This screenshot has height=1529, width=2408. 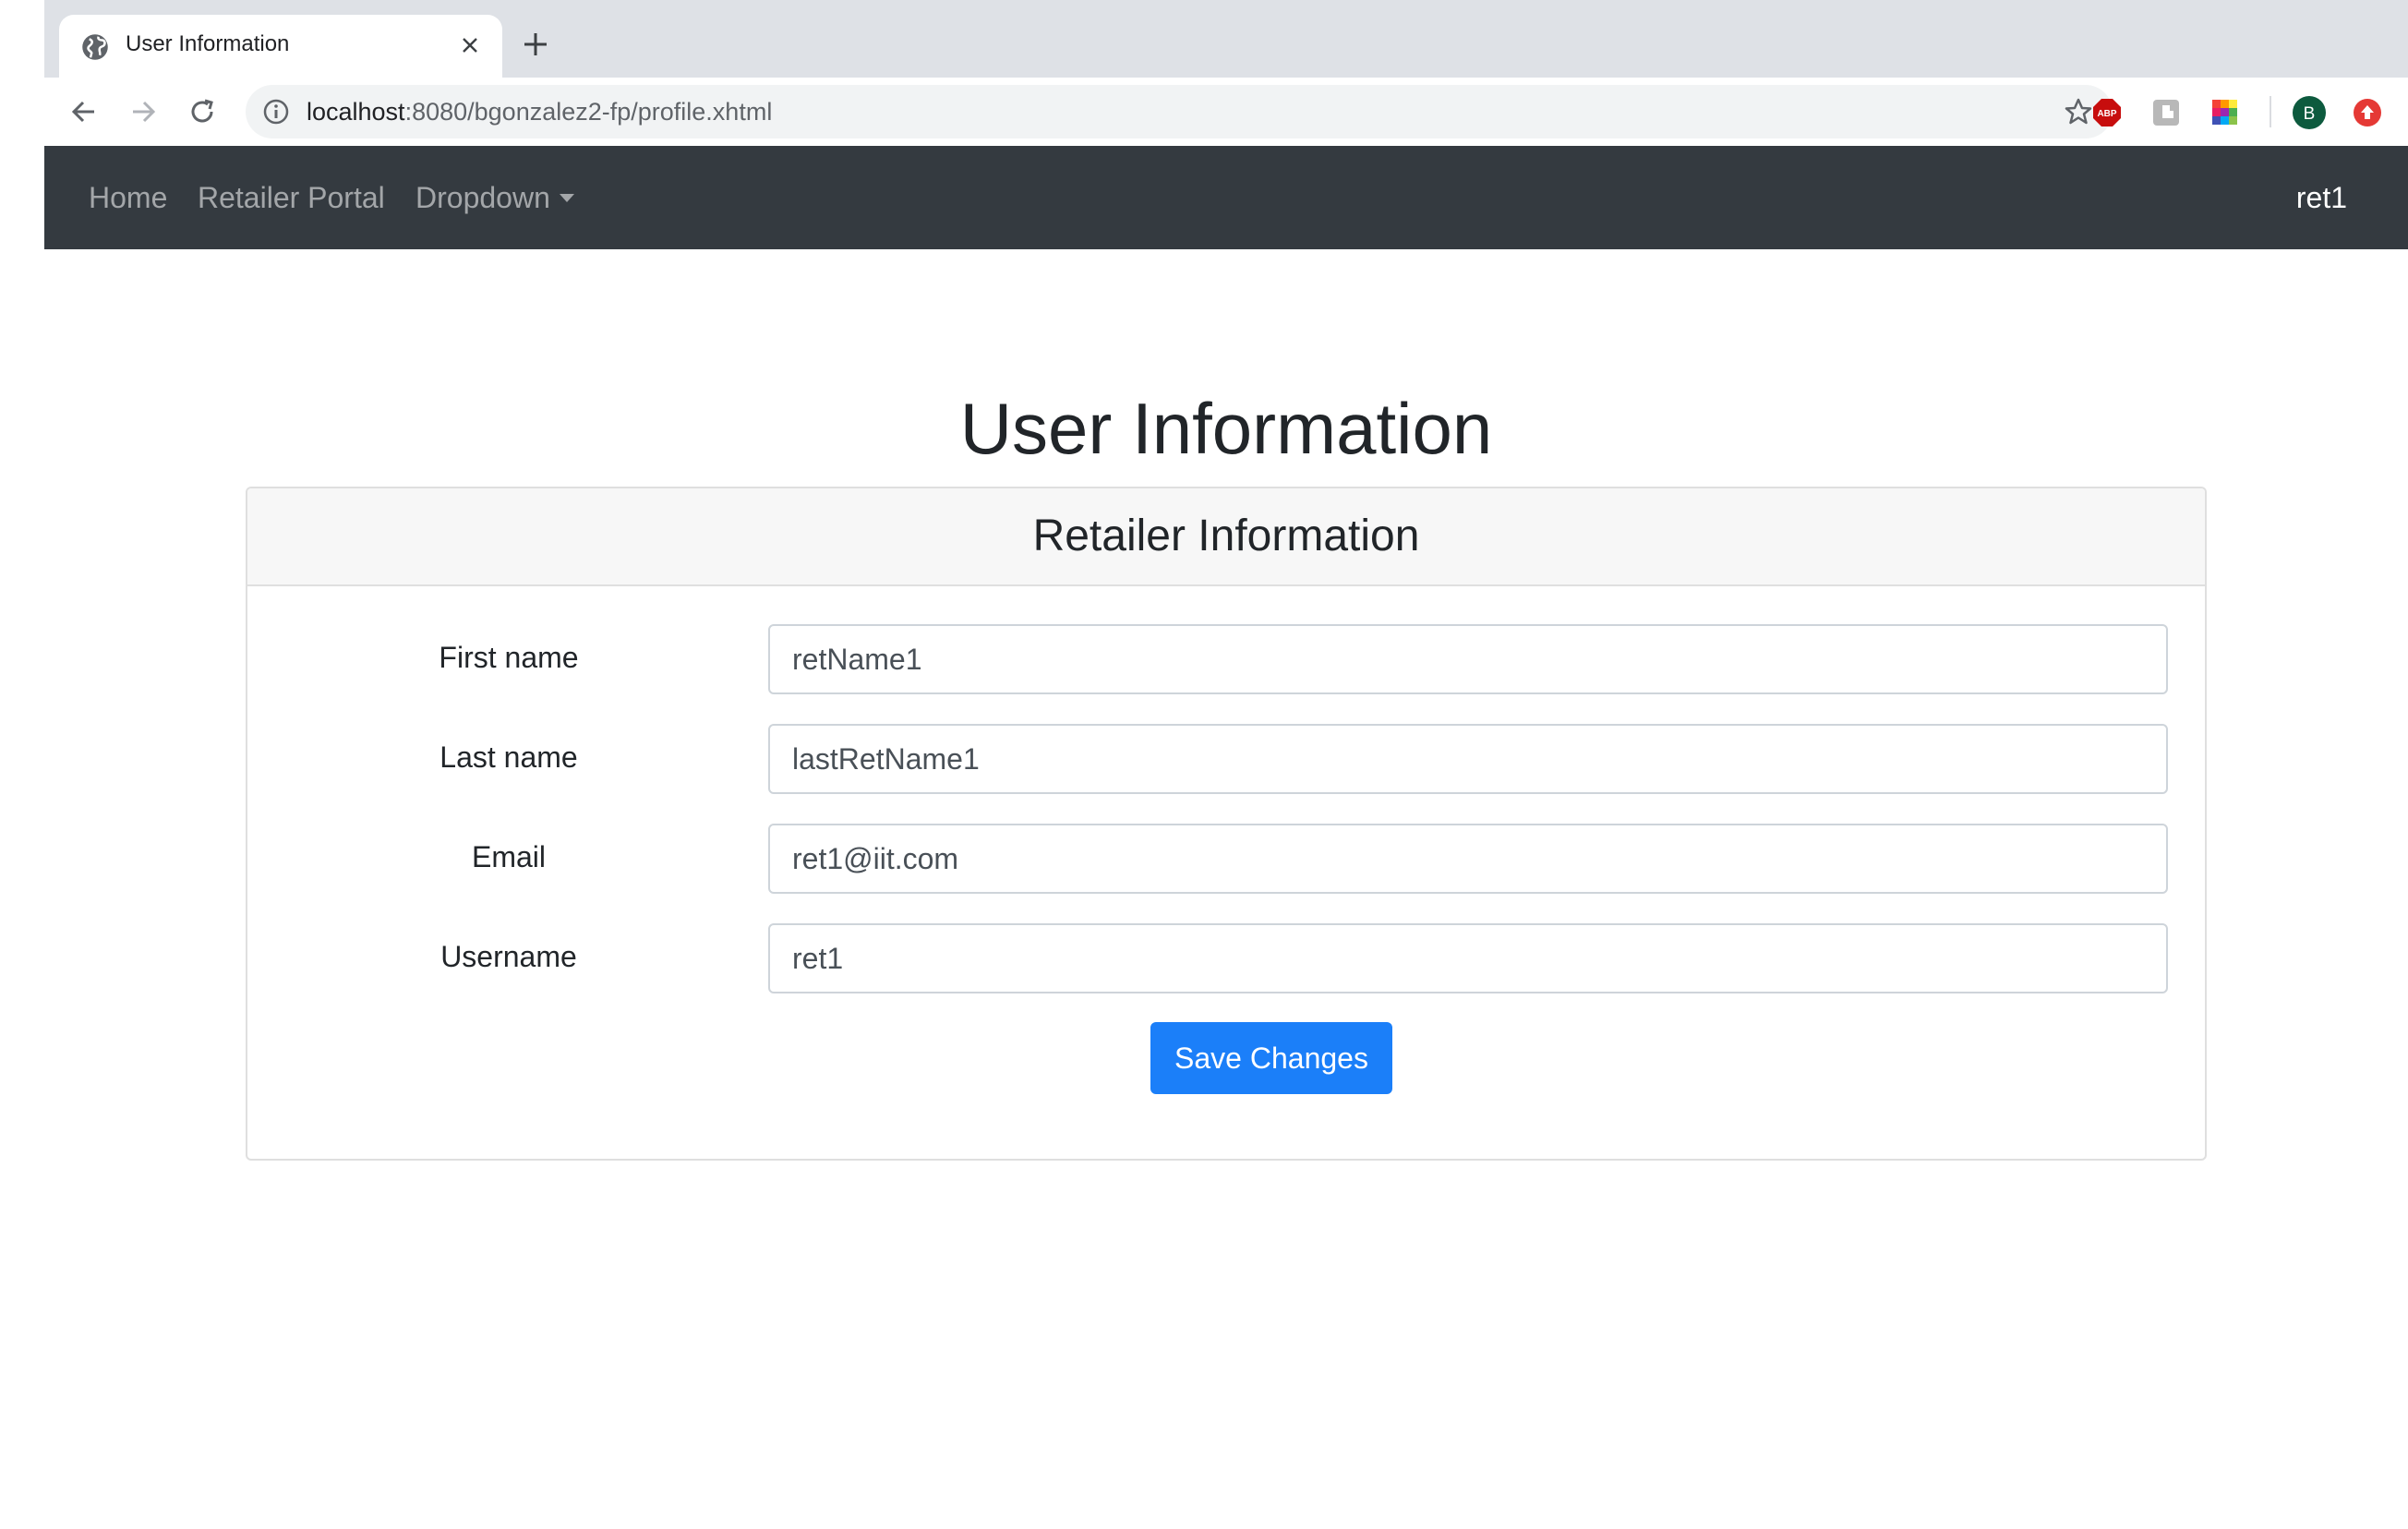 I want to click on url-path: :8080/bgonzalez2-fp/profile.xhtml, so click(x=588, y=112).